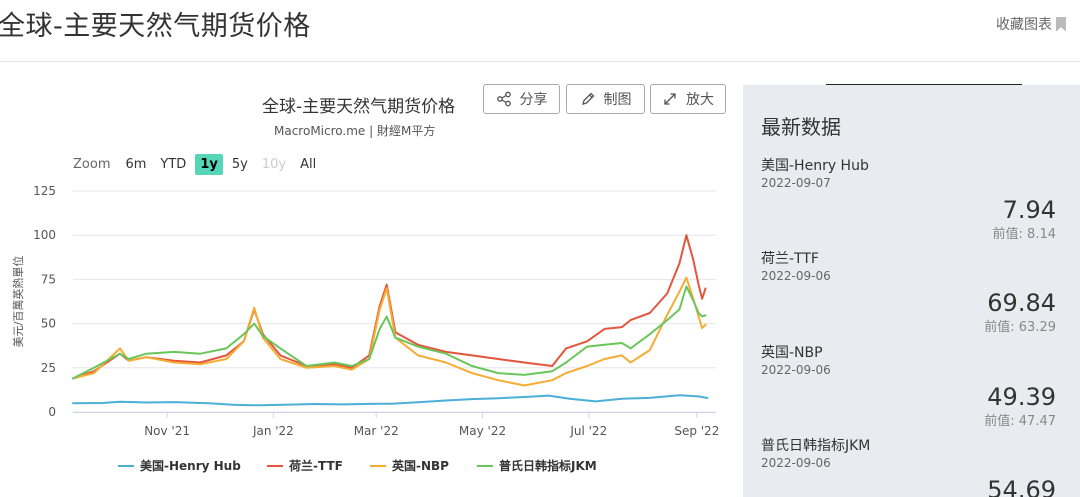 The height and width of the screenshot is (497, 1080). Describe the element at coordinates (587, 98) in the screenshot. I see `pencil-icon` at that location.